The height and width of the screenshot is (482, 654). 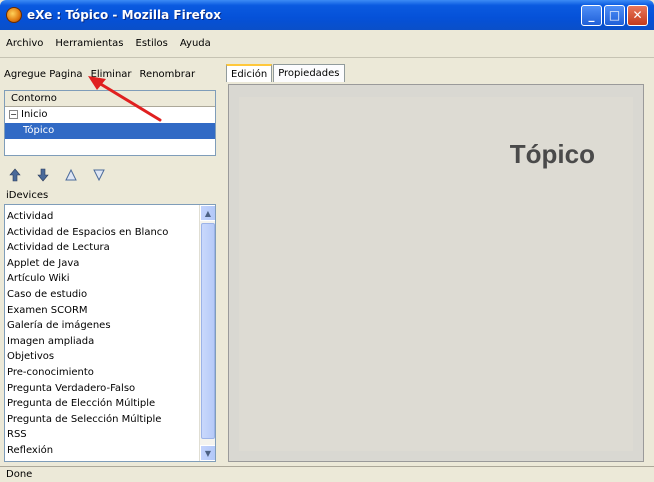 What do you see at coordinates (43, 74) in the screenshot?
I see `add-page-button: Agregue Pagina` at bounding box center [43, 74].